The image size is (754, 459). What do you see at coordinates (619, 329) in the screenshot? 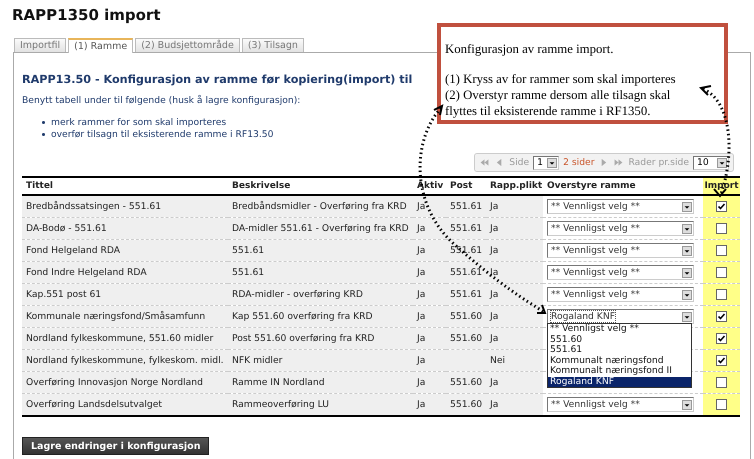
I see `dropdown-option: ** Vennligst velg **` at bounding box center [619, 329].